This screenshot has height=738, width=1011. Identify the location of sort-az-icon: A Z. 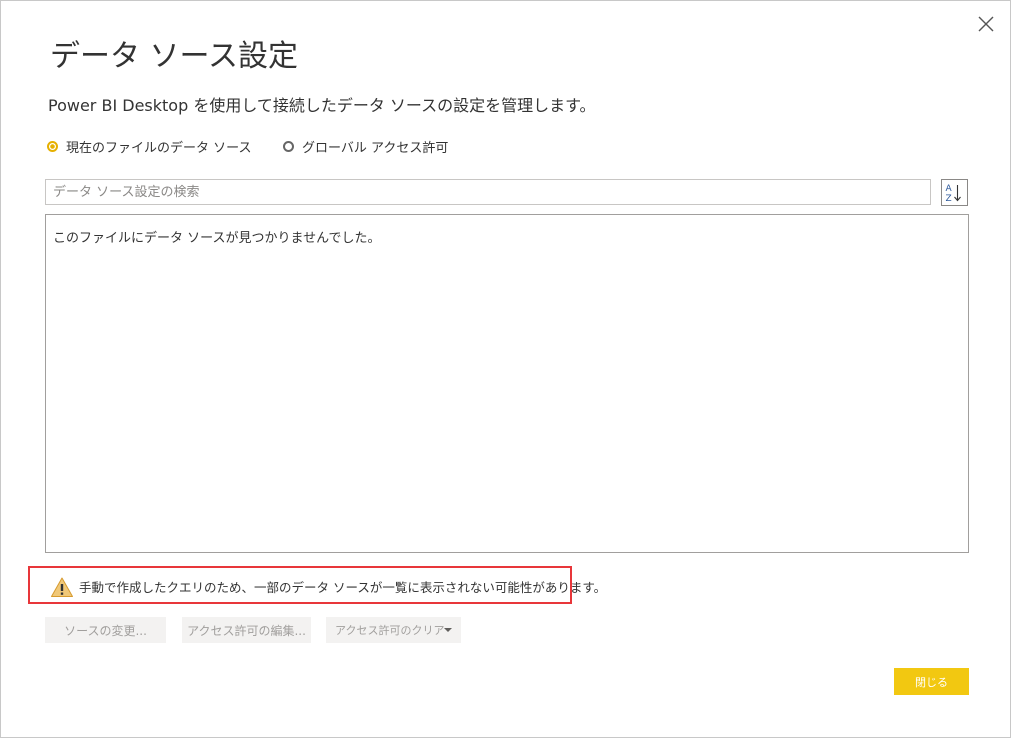
(953, 194).